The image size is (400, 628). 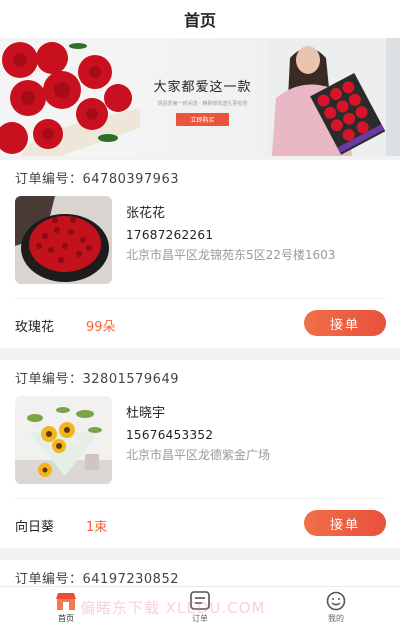 I want to click on tab-label: 订单, so click(x=200, y=618).